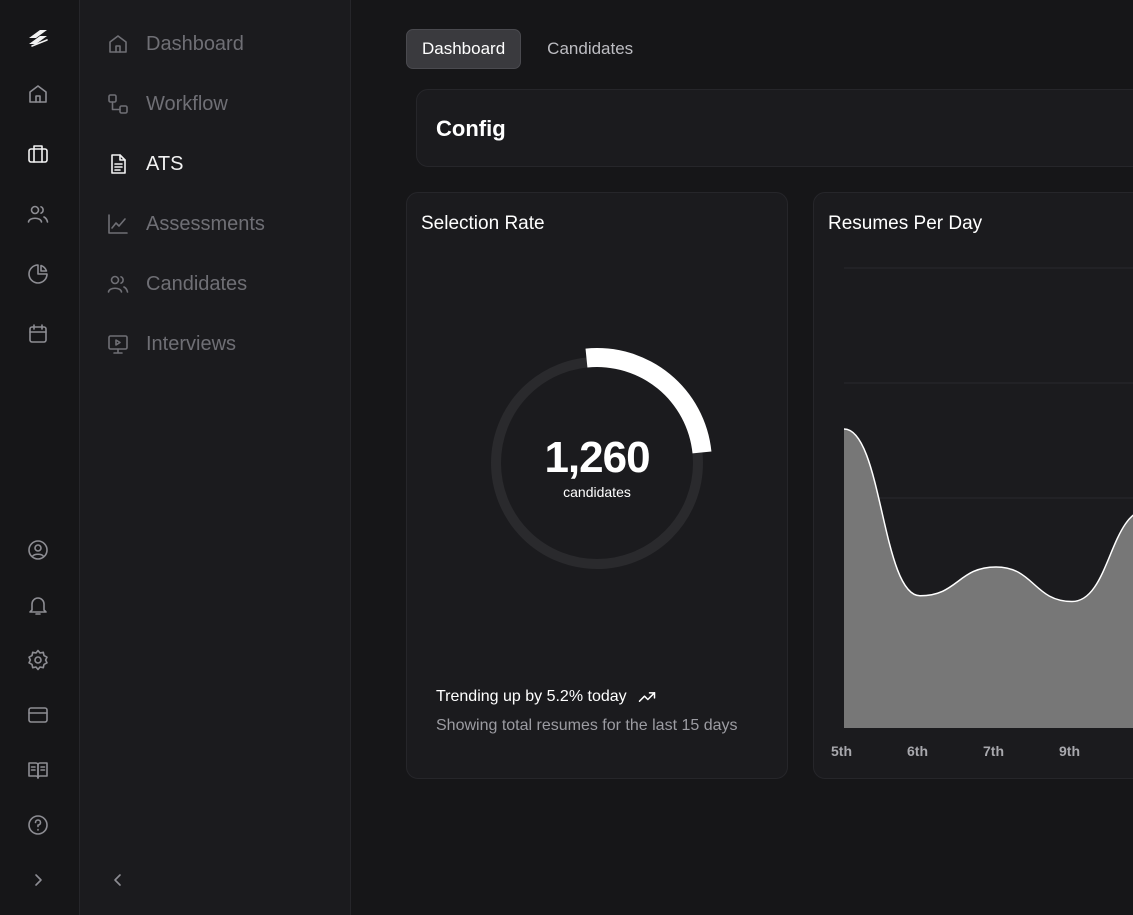  Describe the element at coordinates (774, 128) in the screenshot. I see `config-panel: Config` at that location.